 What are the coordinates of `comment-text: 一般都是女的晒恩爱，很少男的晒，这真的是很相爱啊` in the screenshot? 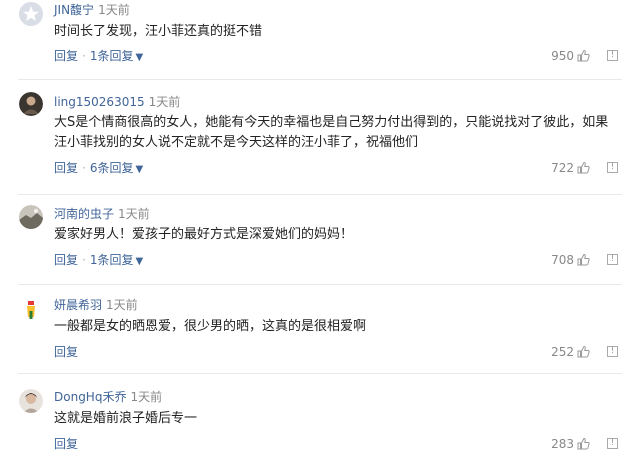 It's located at (210, 326).